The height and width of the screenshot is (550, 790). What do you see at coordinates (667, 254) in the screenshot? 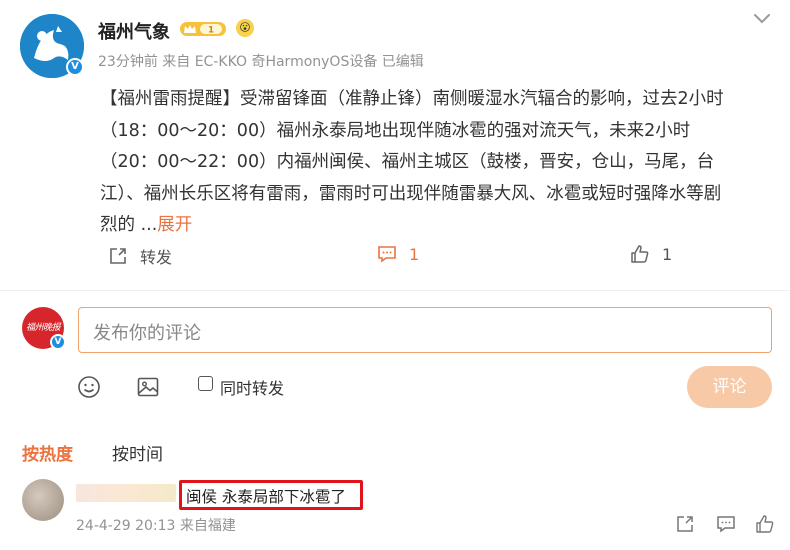
I see `like-count: 1` at bounding box center [667, 254].